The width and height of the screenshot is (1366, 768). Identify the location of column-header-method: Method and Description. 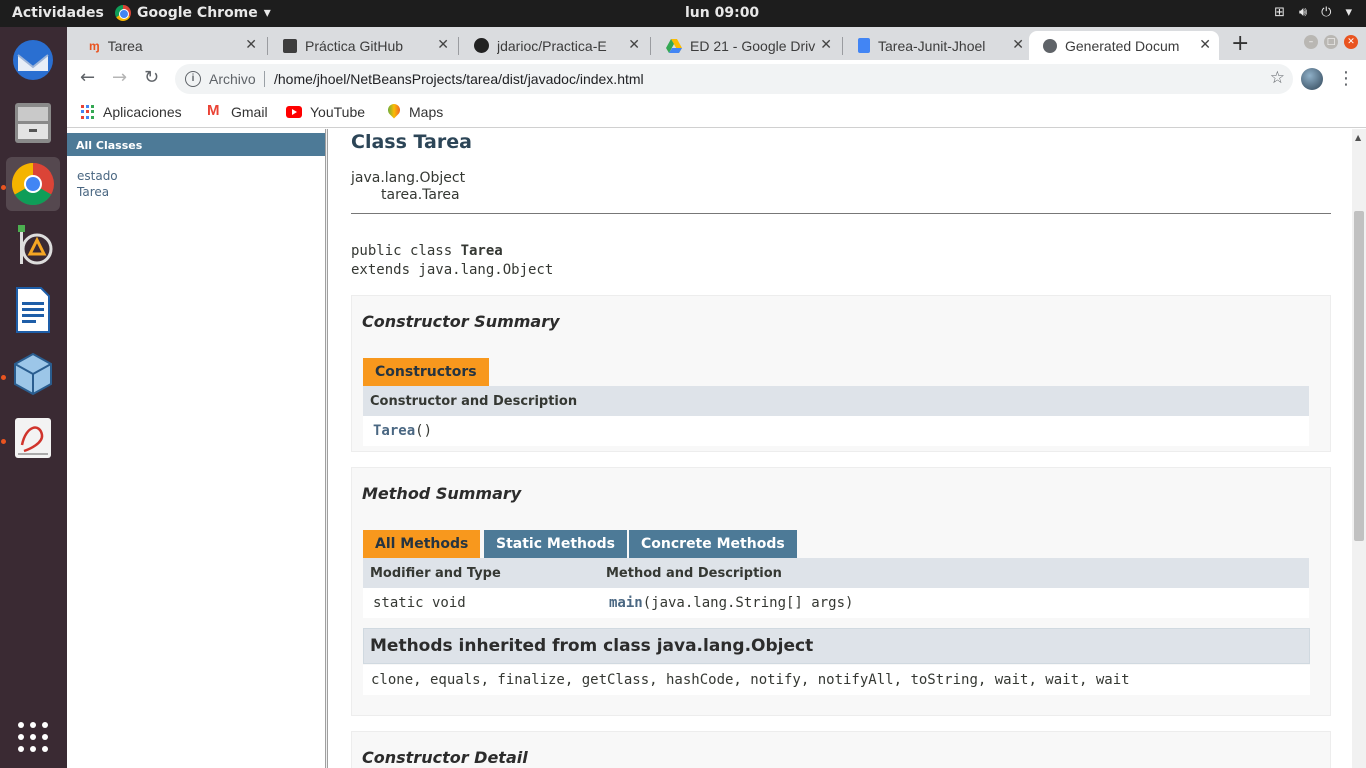
(694, 573).